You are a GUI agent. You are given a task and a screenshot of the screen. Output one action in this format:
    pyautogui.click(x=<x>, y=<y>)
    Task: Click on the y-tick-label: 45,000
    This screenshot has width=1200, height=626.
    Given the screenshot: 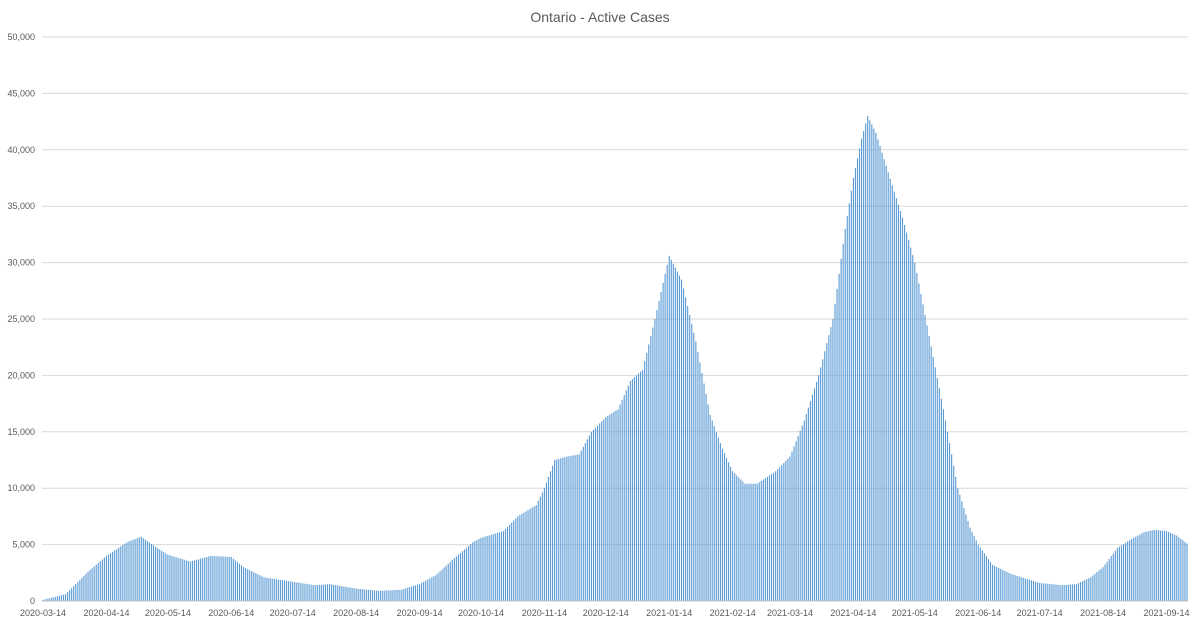 What is the action you would take?
    pyautogui.click(x=21, y=93)
    